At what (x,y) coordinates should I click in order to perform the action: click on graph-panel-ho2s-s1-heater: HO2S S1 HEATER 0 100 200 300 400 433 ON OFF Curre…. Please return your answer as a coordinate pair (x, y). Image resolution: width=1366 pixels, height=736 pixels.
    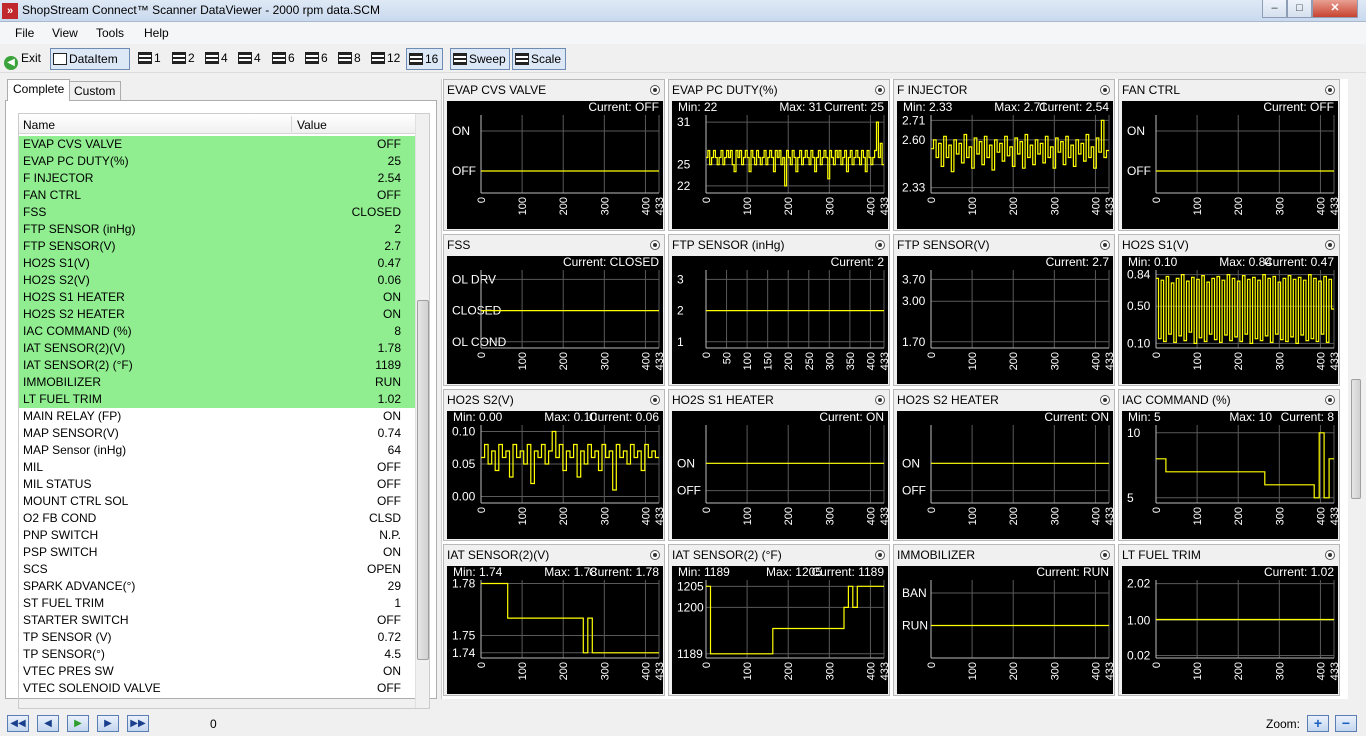
    Looking at the image, I should click on (779, 465).